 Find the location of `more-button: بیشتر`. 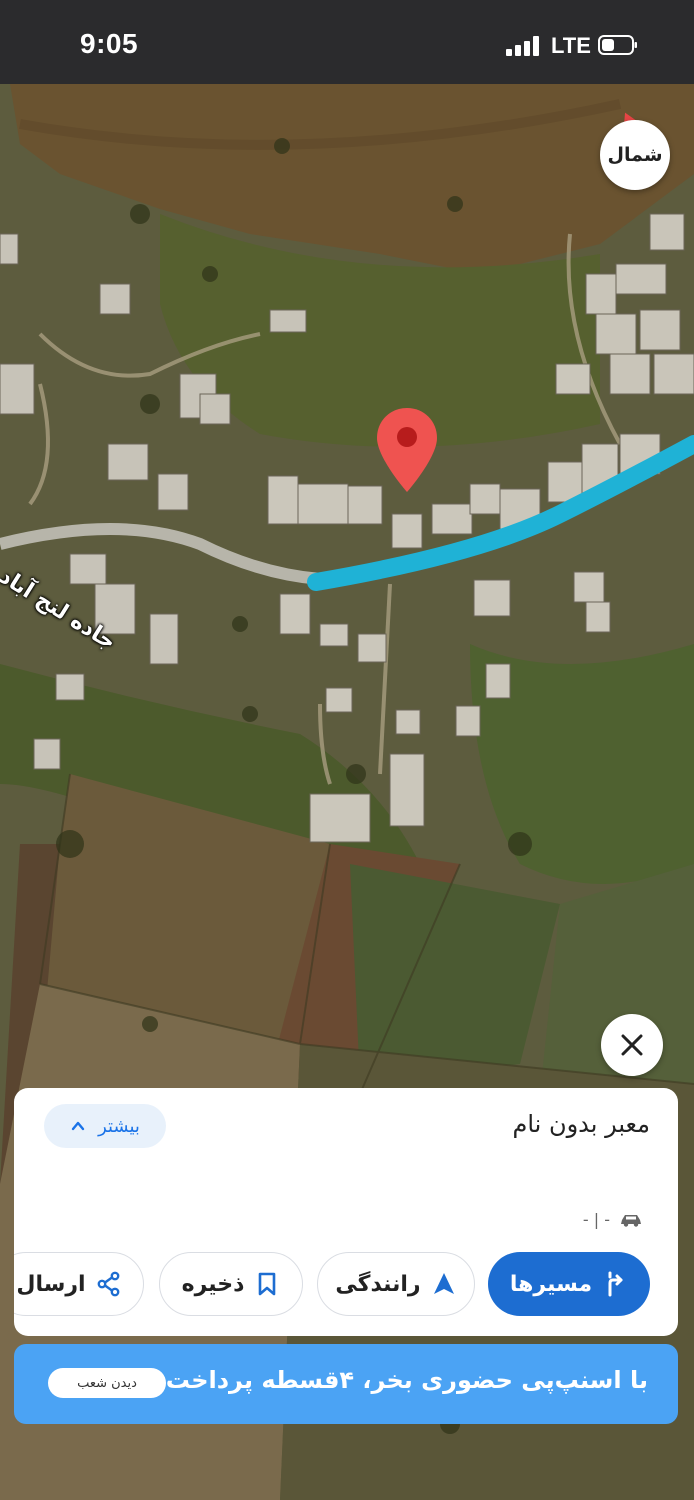

more-button: بیشتر is located at coordinates (105, 1126).